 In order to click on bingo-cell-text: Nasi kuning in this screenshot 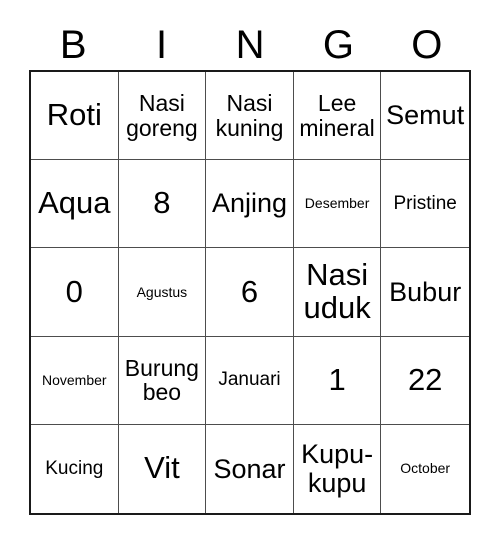, I will do `click(249, 115)`.